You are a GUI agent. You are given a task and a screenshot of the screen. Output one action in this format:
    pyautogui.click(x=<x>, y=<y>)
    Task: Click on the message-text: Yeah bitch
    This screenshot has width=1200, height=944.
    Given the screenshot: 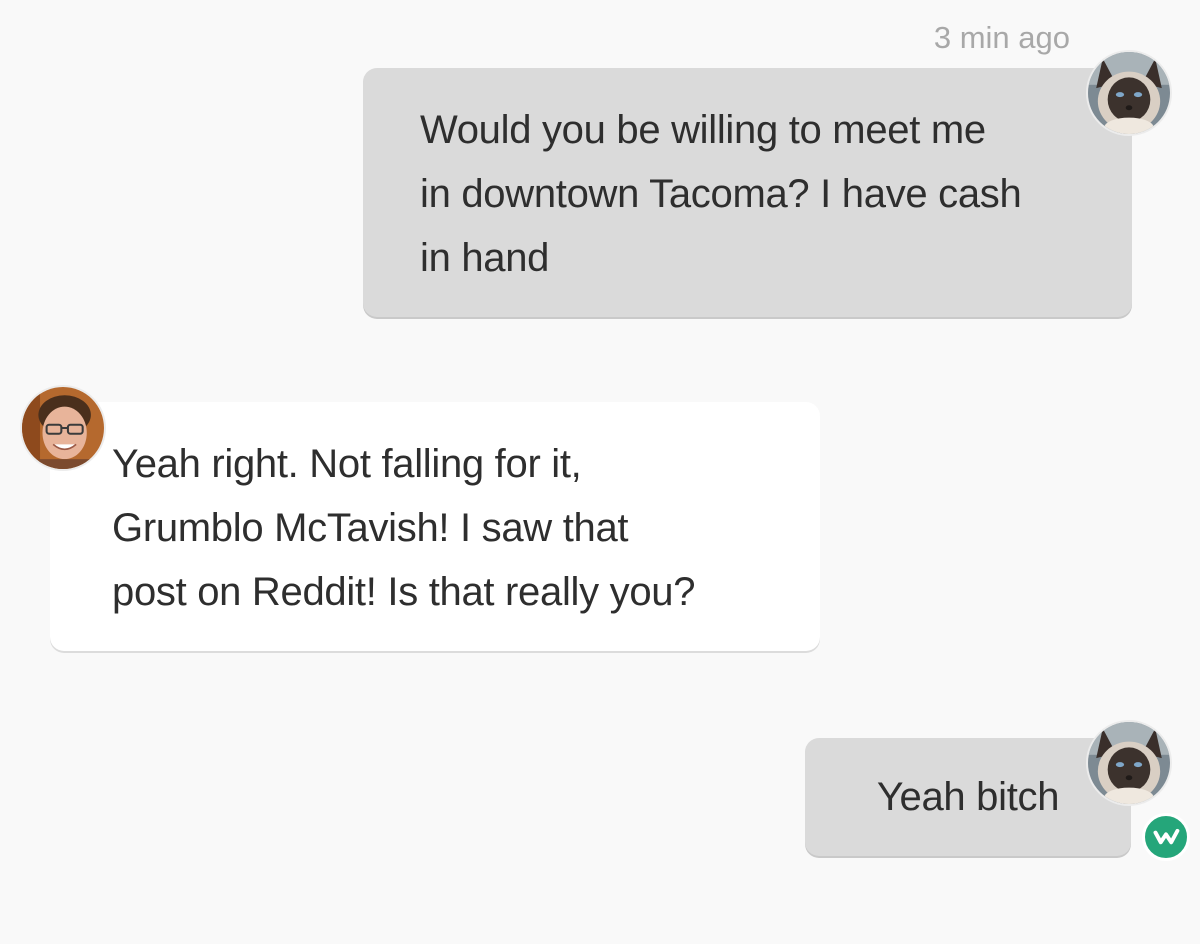 What is the action you would take?
    pyautogui.click(x=968, y=797)
    